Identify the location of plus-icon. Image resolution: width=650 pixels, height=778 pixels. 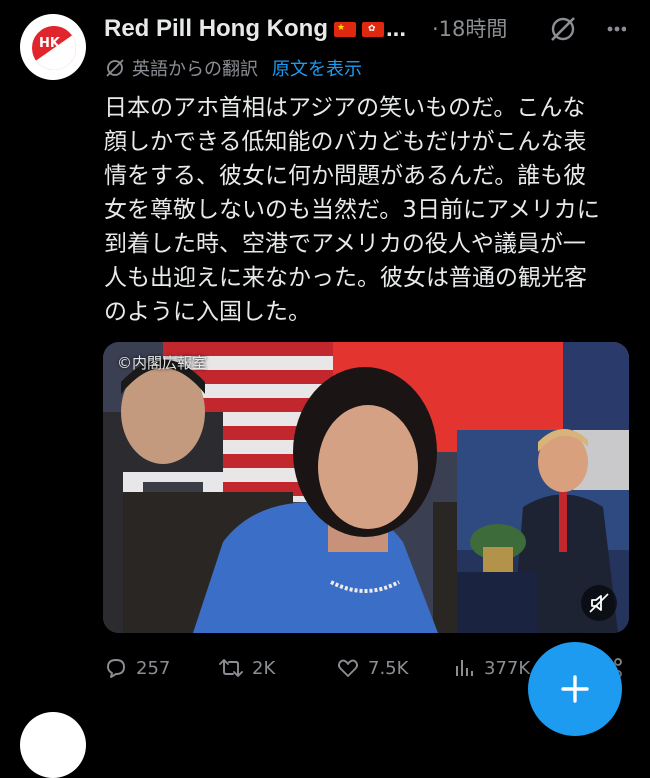
(575, 689).